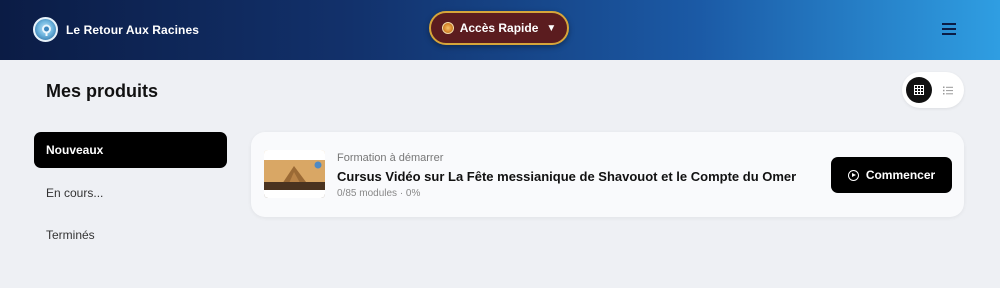 The image size is (1000, 288). Describe the element at coordinates (447, 28) in the screenshot. I see `compass-icon` at that location.